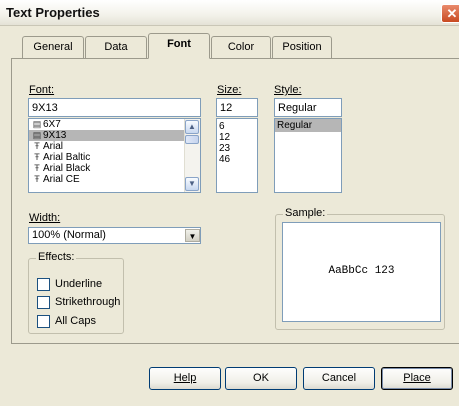  What do you see at coordinates (69, 235) in the screenshot?
I see `width-value: 100% (Normal)` at bounding box center [69, 235].